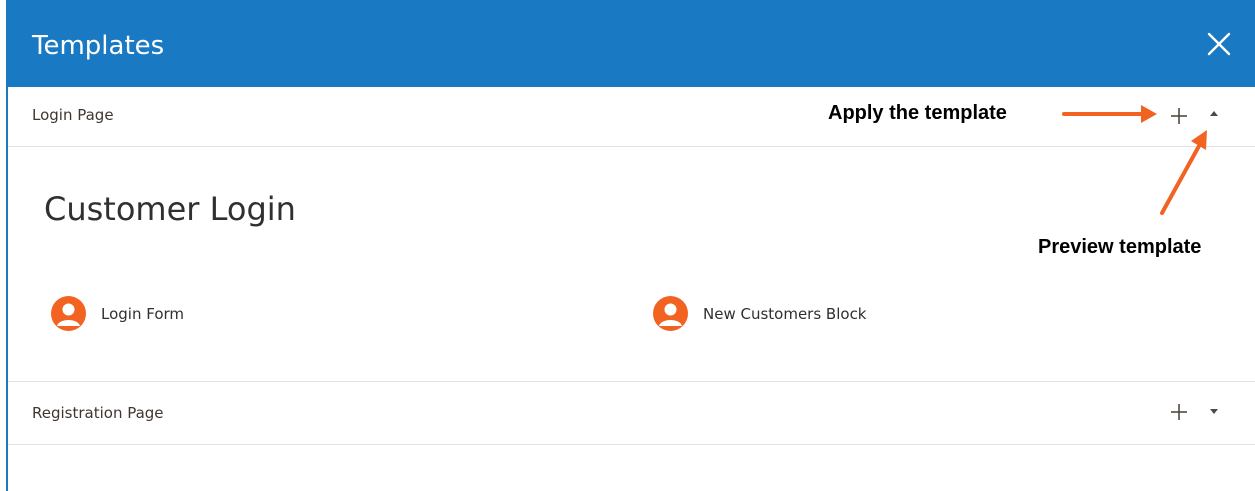 The height and width of the screenshot is (491, 1255). I want to click on arrow-to-preview-icon, so click(1183, 172).